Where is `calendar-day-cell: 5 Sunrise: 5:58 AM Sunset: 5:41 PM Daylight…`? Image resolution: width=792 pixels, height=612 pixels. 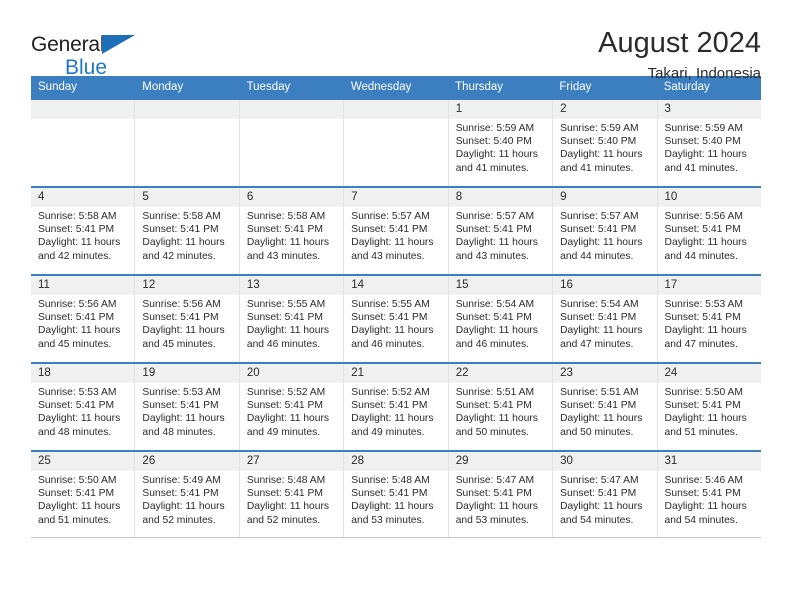 calendar-day-cell: 5 Sunrise: 5:58 AM Sunset: 5:41 PM Daylight… is located at coordinates (187, 231).